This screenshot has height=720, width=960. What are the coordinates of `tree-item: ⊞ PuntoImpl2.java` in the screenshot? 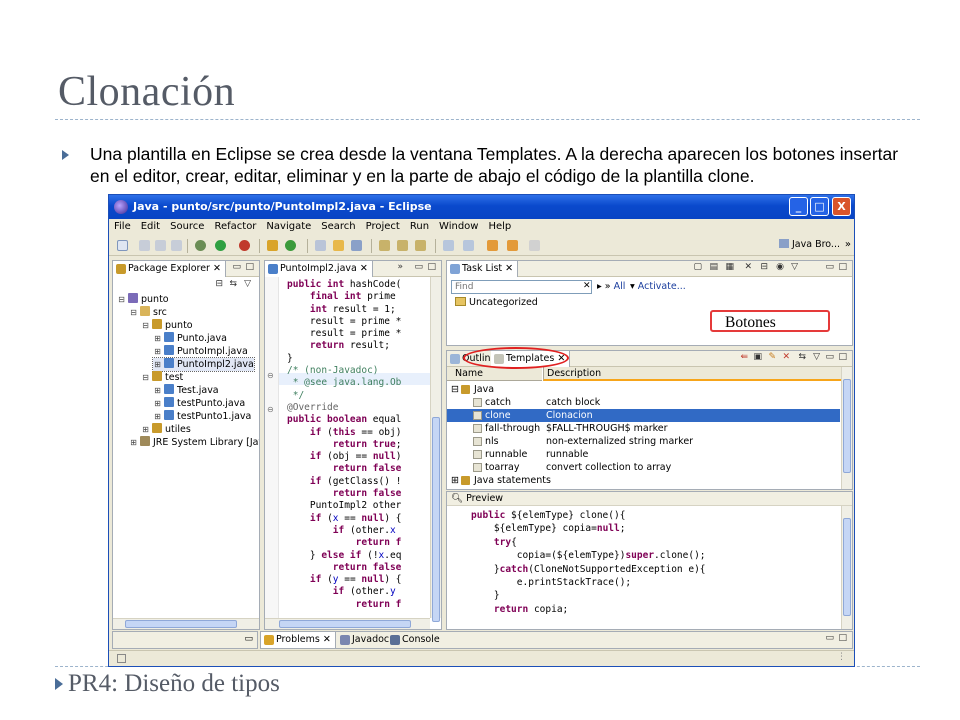 It's located at (203, 364).